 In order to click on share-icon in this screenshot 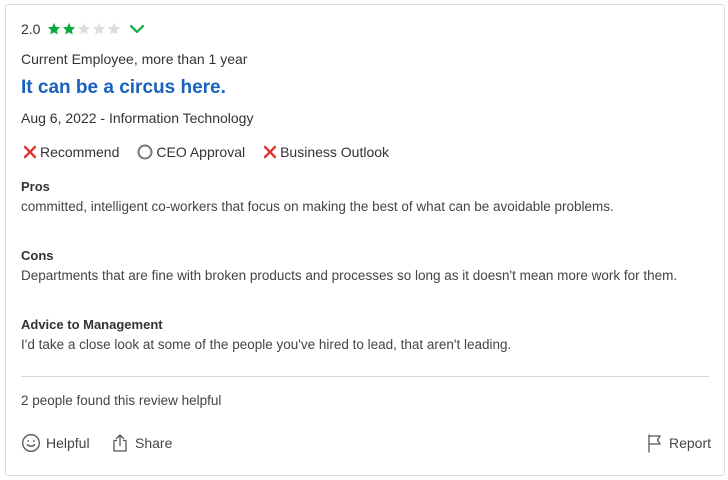, I will do `click(120, 443)`.